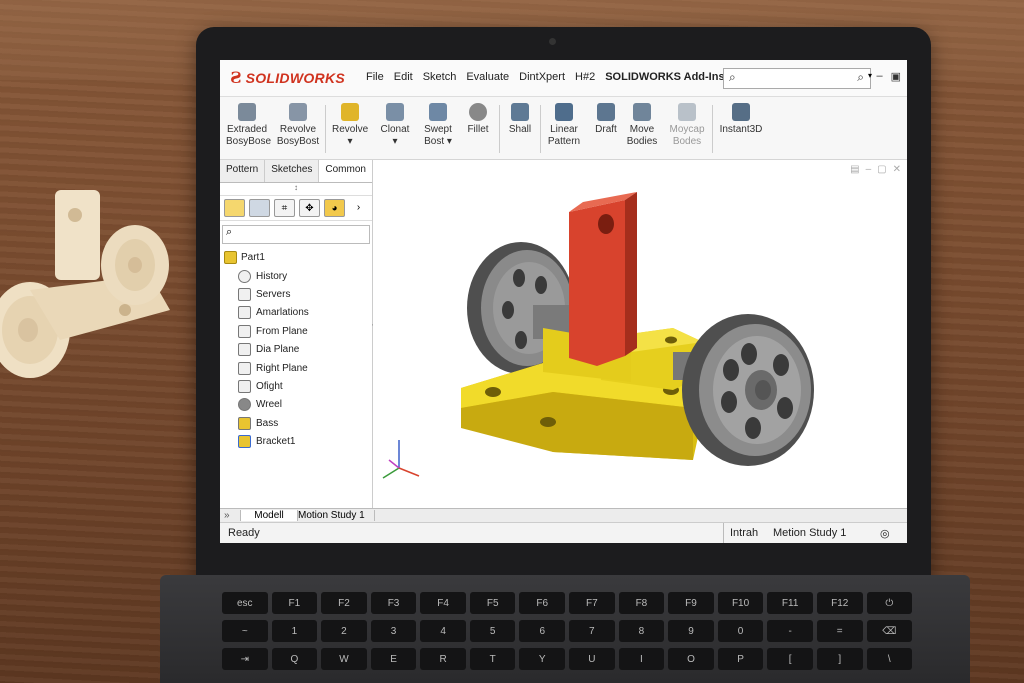 This screenshot has width=1024, height=683. Describe the element at coordinates (334, 515) in the screenshot. I see `tab-motion-study: Motion Study 1` at that location.